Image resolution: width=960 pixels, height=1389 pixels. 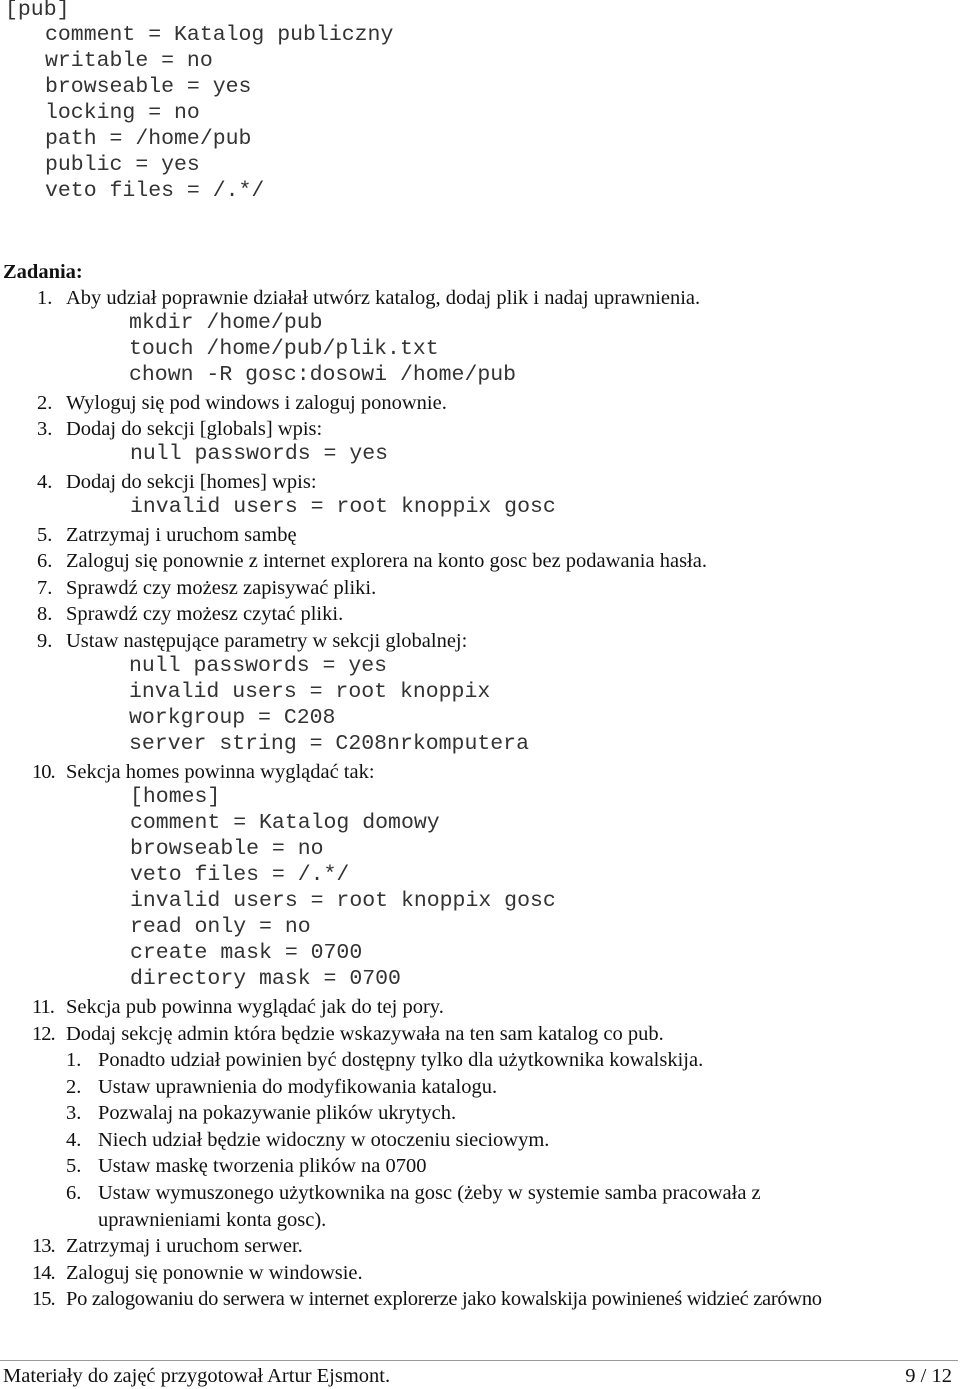 What do you see at coordinates (219, 35) in the screenshot?
I see `config-line: comment = Katalog publiczny` at bounding box center [219, 35].